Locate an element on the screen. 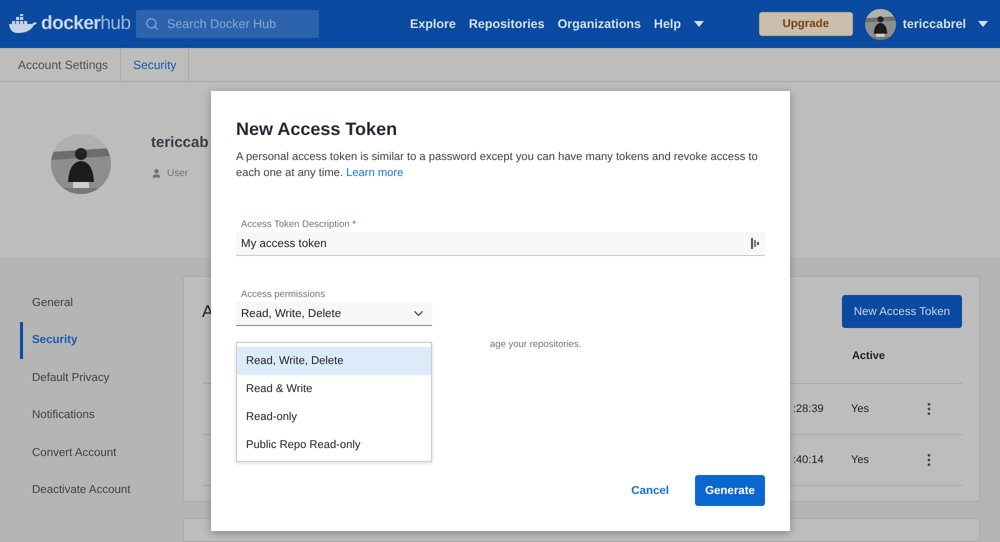 The width and height of the screenshot is (1000, 542). whale-icon is located at coordinates (23, 24).